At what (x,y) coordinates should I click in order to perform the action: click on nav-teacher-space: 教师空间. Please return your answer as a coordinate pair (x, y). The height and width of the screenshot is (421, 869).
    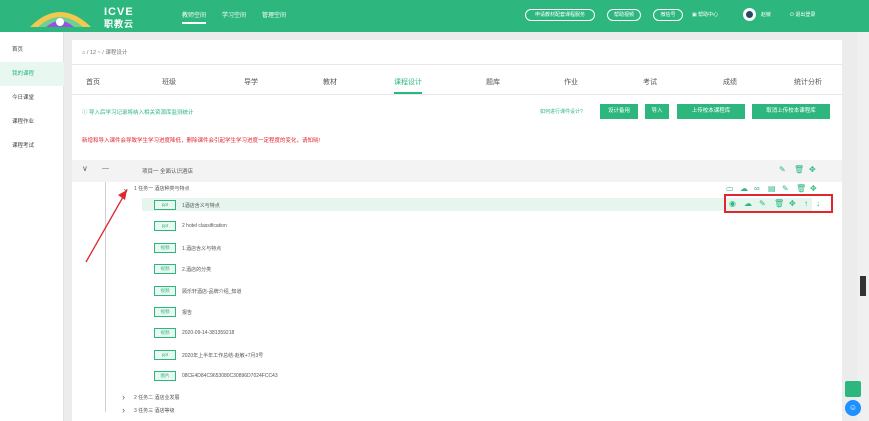
    Looking at the image, I should click on (194, 17).